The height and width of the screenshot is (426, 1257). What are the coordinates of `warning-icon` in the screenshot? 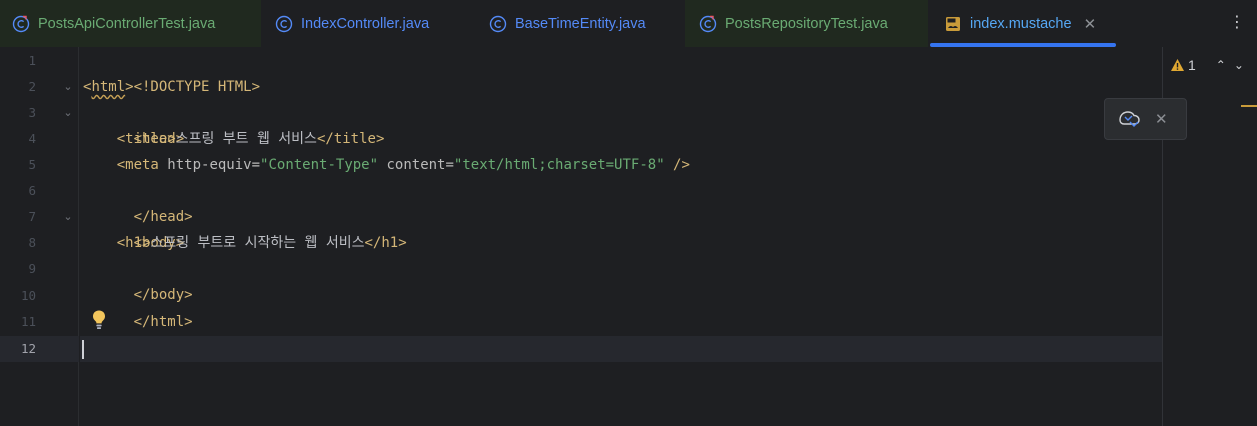 It's located at (1177, 65).